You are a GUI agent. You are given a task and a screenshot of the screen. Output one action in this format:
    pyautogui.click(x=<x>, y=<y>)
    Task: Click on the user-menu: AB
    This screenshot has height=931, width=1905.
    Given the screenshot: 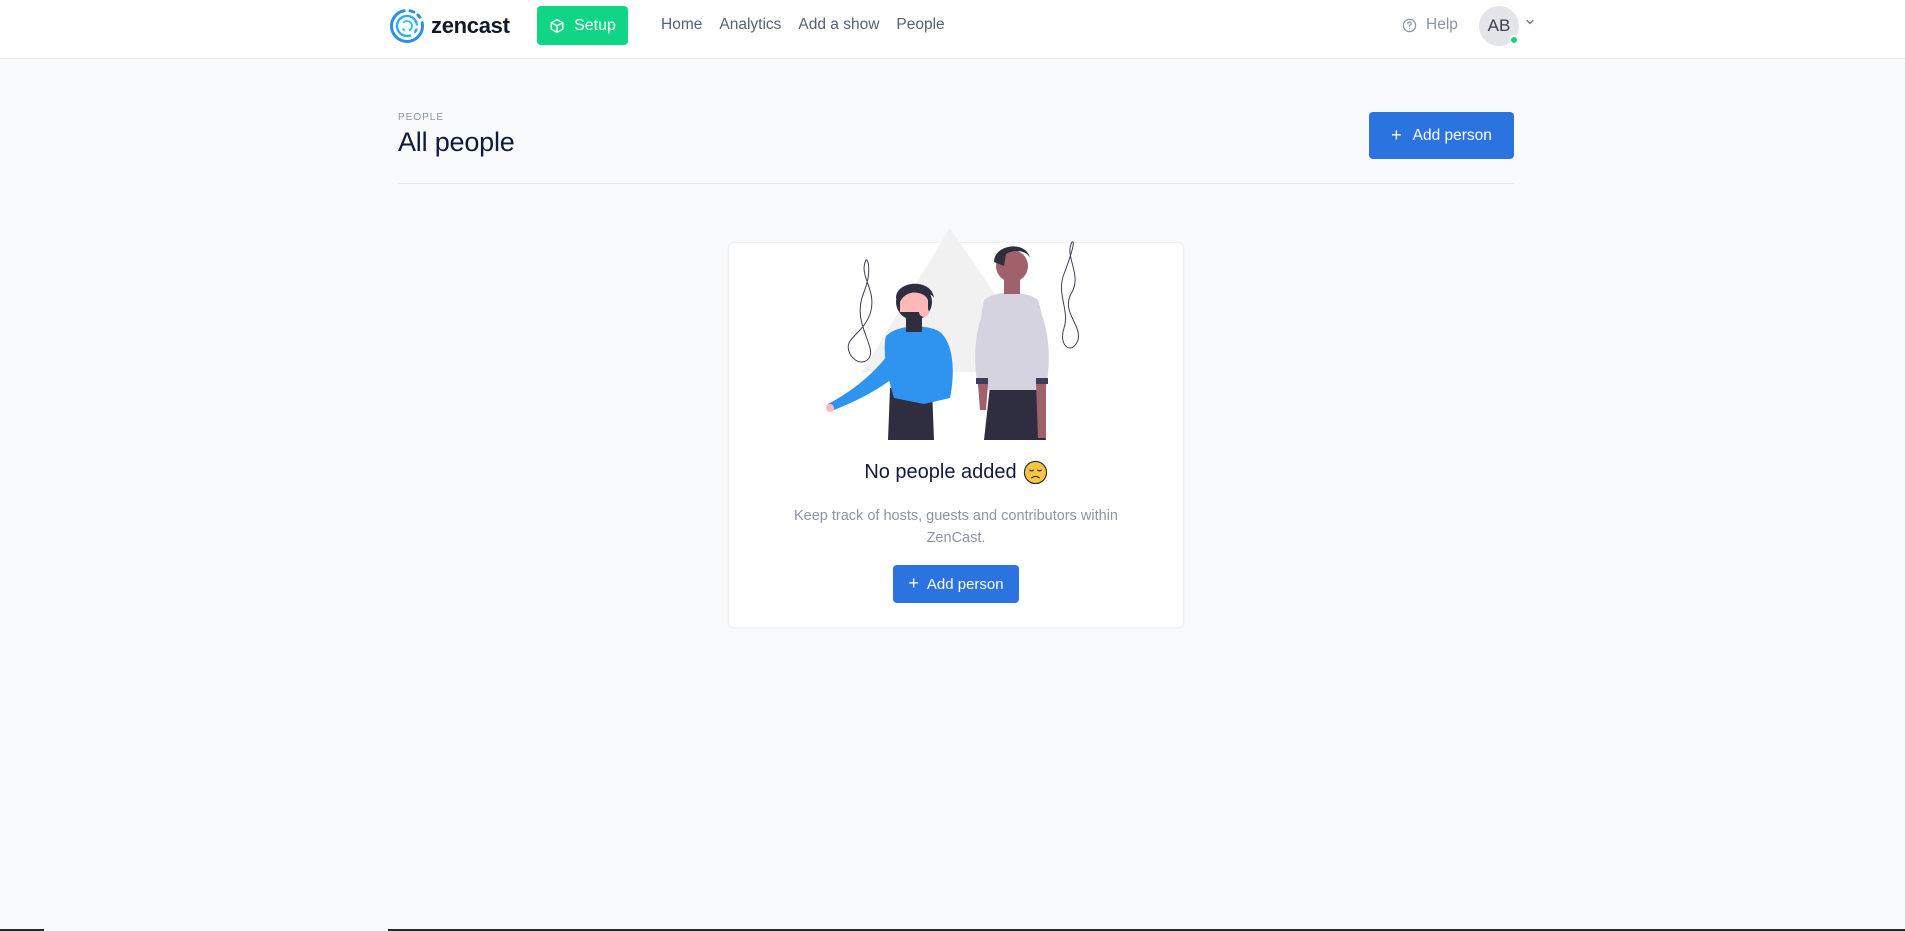 What is the action you would take?
    pyautogui.click(x=1507, y=26)
    